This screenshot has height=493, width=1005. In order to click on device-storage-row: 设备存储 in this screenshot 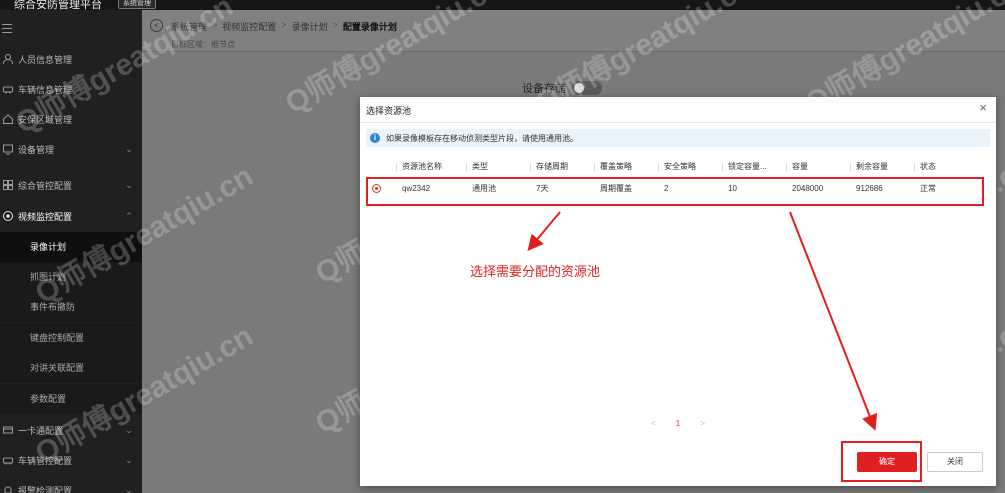, I will do `click(562, 88)`.